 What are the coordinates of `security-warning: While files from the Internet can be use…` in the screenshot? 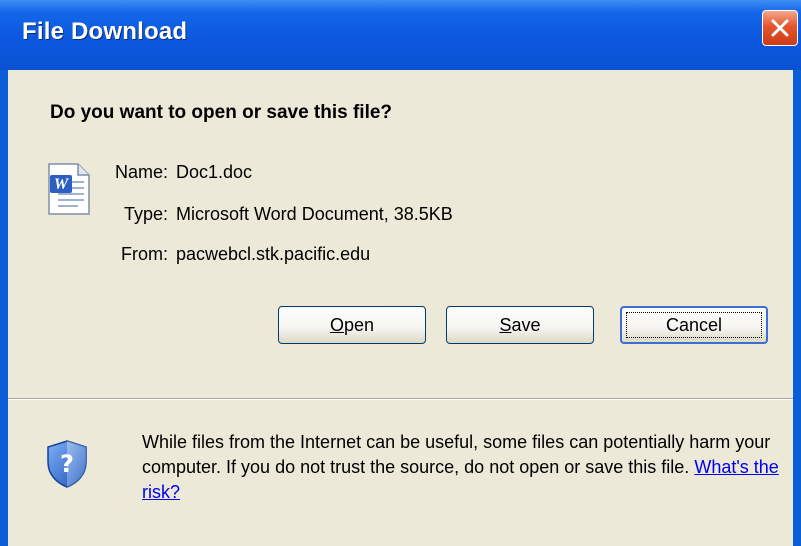 It's located at (462, 467).